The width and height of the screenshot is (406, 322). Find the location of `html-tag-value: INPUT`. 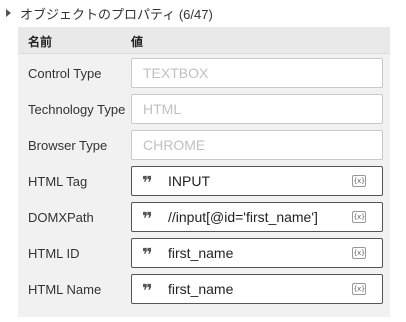

html-tag-value: INPUT is located at coordinates (189, 181).